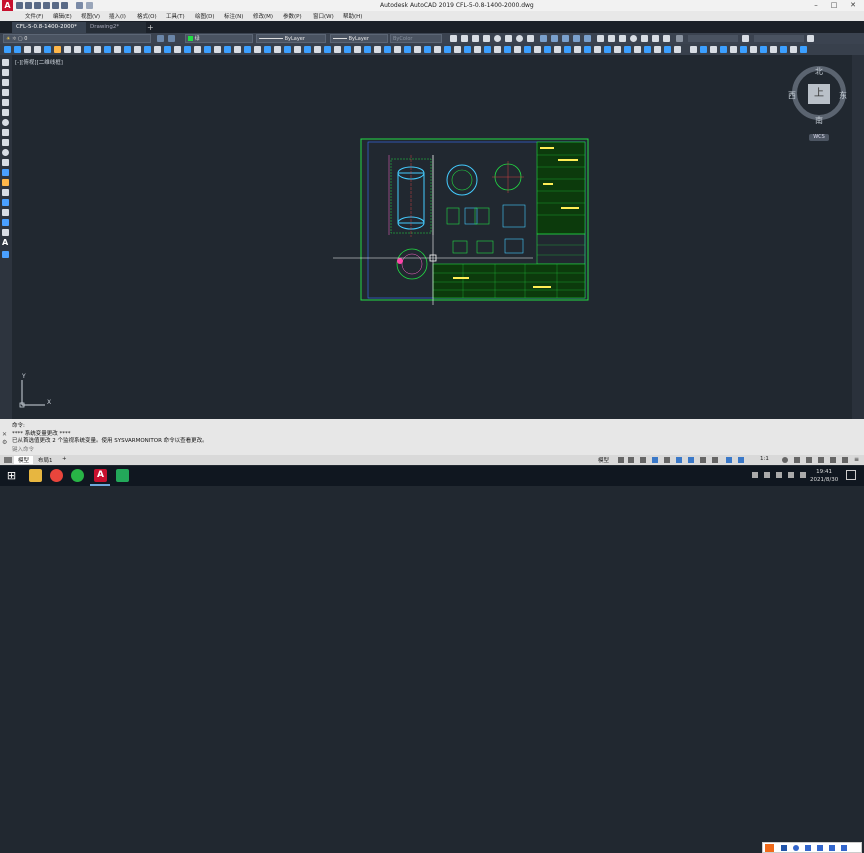 The height and width of the screenshot is (853, 864). I want to click on rotate-tool-icon, so click(87, 49).